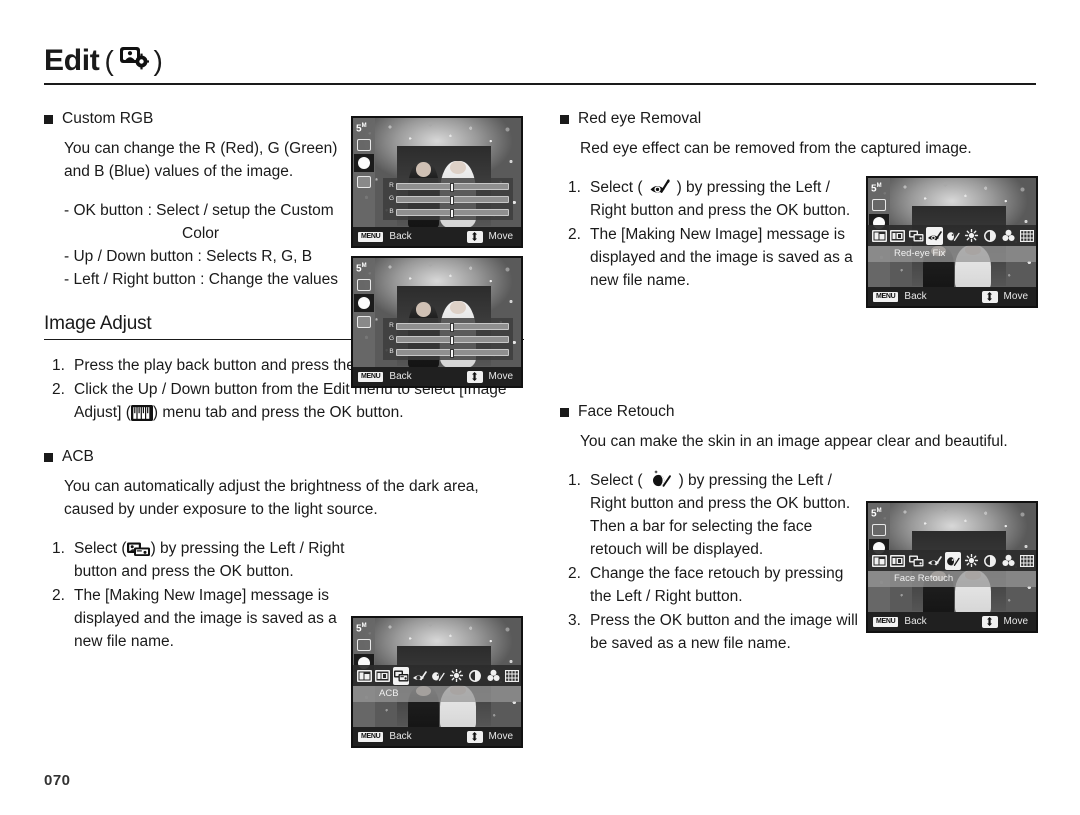 The height and width of the screenshot is (815, 1080). Describe the element at coordinates (540, 84) in the screenshot. I see `header-divider` at that location.